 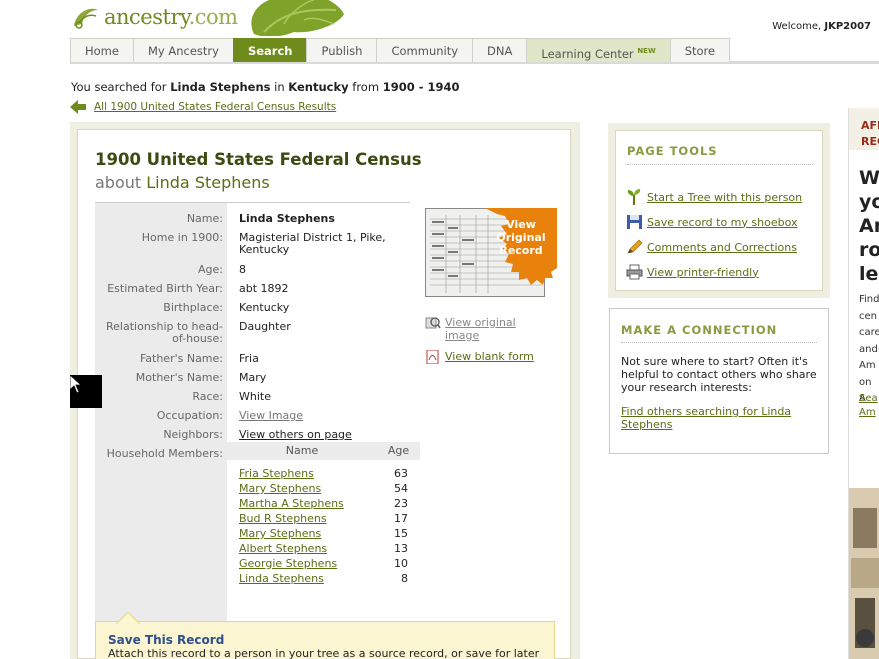 I want to click on about-prefix: about, so click(x=118, y=182).